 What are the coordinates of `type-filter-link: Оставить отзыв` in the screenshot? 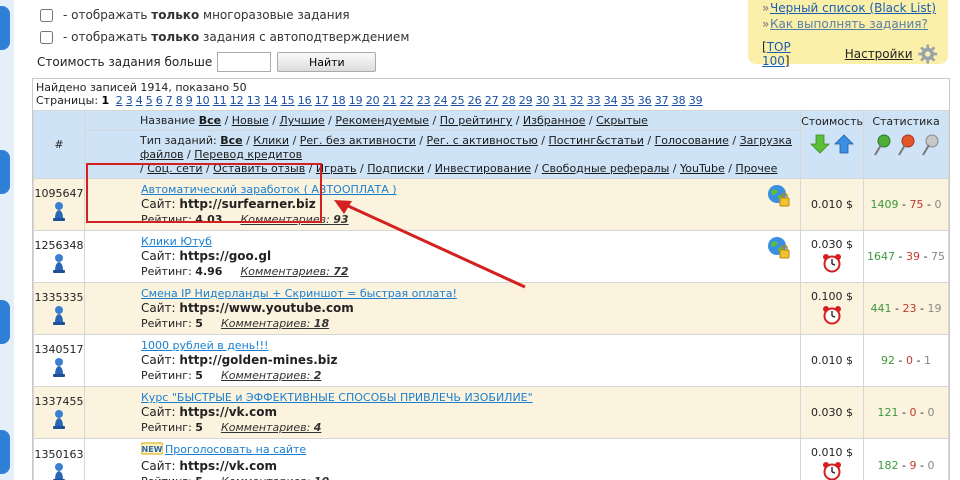 It's located at (259, 168).